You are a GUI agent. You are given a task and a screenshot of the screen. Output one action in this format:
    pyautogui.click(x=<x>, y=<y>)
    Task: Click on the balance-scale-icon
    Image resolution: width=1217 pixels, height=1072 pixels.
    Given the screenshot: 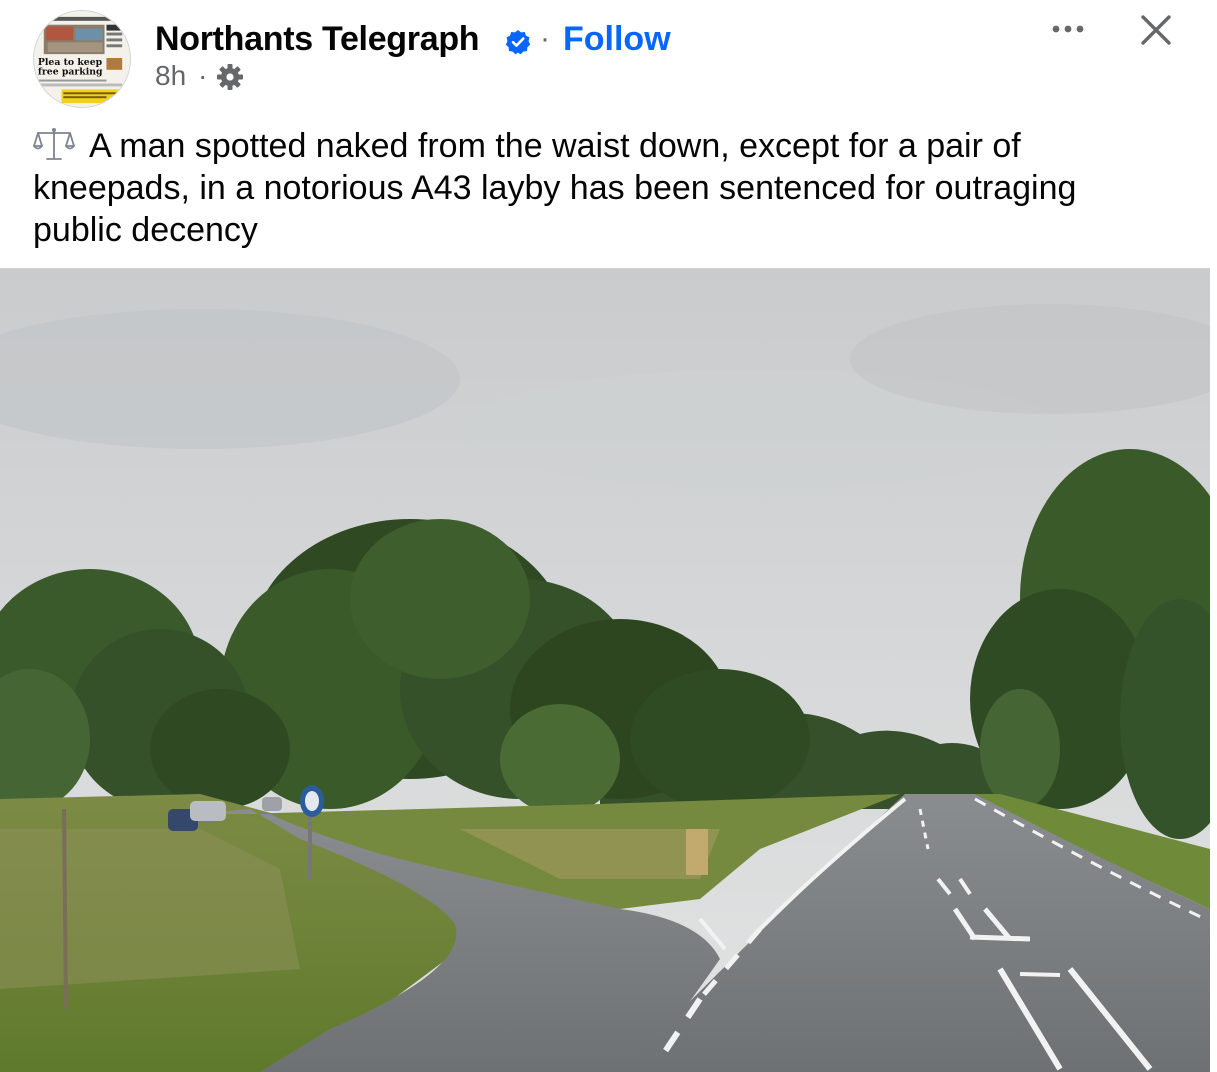 What is the action you would take?
    pyautogui.click(x=54, y=144)
    